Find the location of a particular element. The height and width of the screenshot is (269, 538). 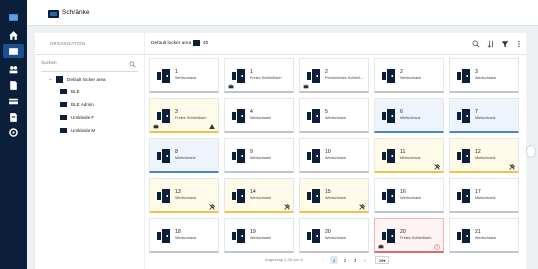

pagination-text: Angezeigt 1-25 von 0 is located at coordinates (284, 259).